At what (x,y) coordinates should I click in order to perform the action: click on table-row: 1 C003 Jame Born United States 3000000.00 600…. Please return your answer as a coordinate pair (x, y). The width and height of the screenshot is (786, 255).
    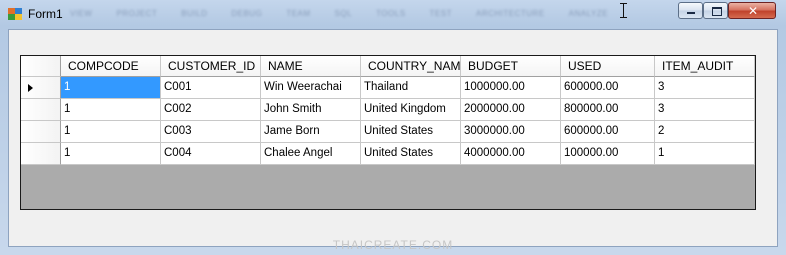
    Looking at the image, I should click on (388, 132).